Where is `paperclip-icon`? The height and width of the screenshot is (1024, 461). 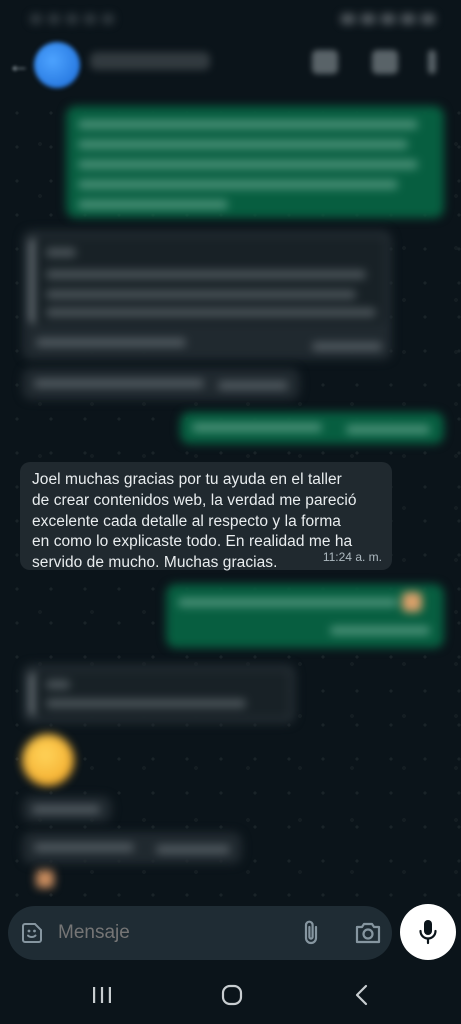
paperclip-icon is located at coordinates (311, 933).